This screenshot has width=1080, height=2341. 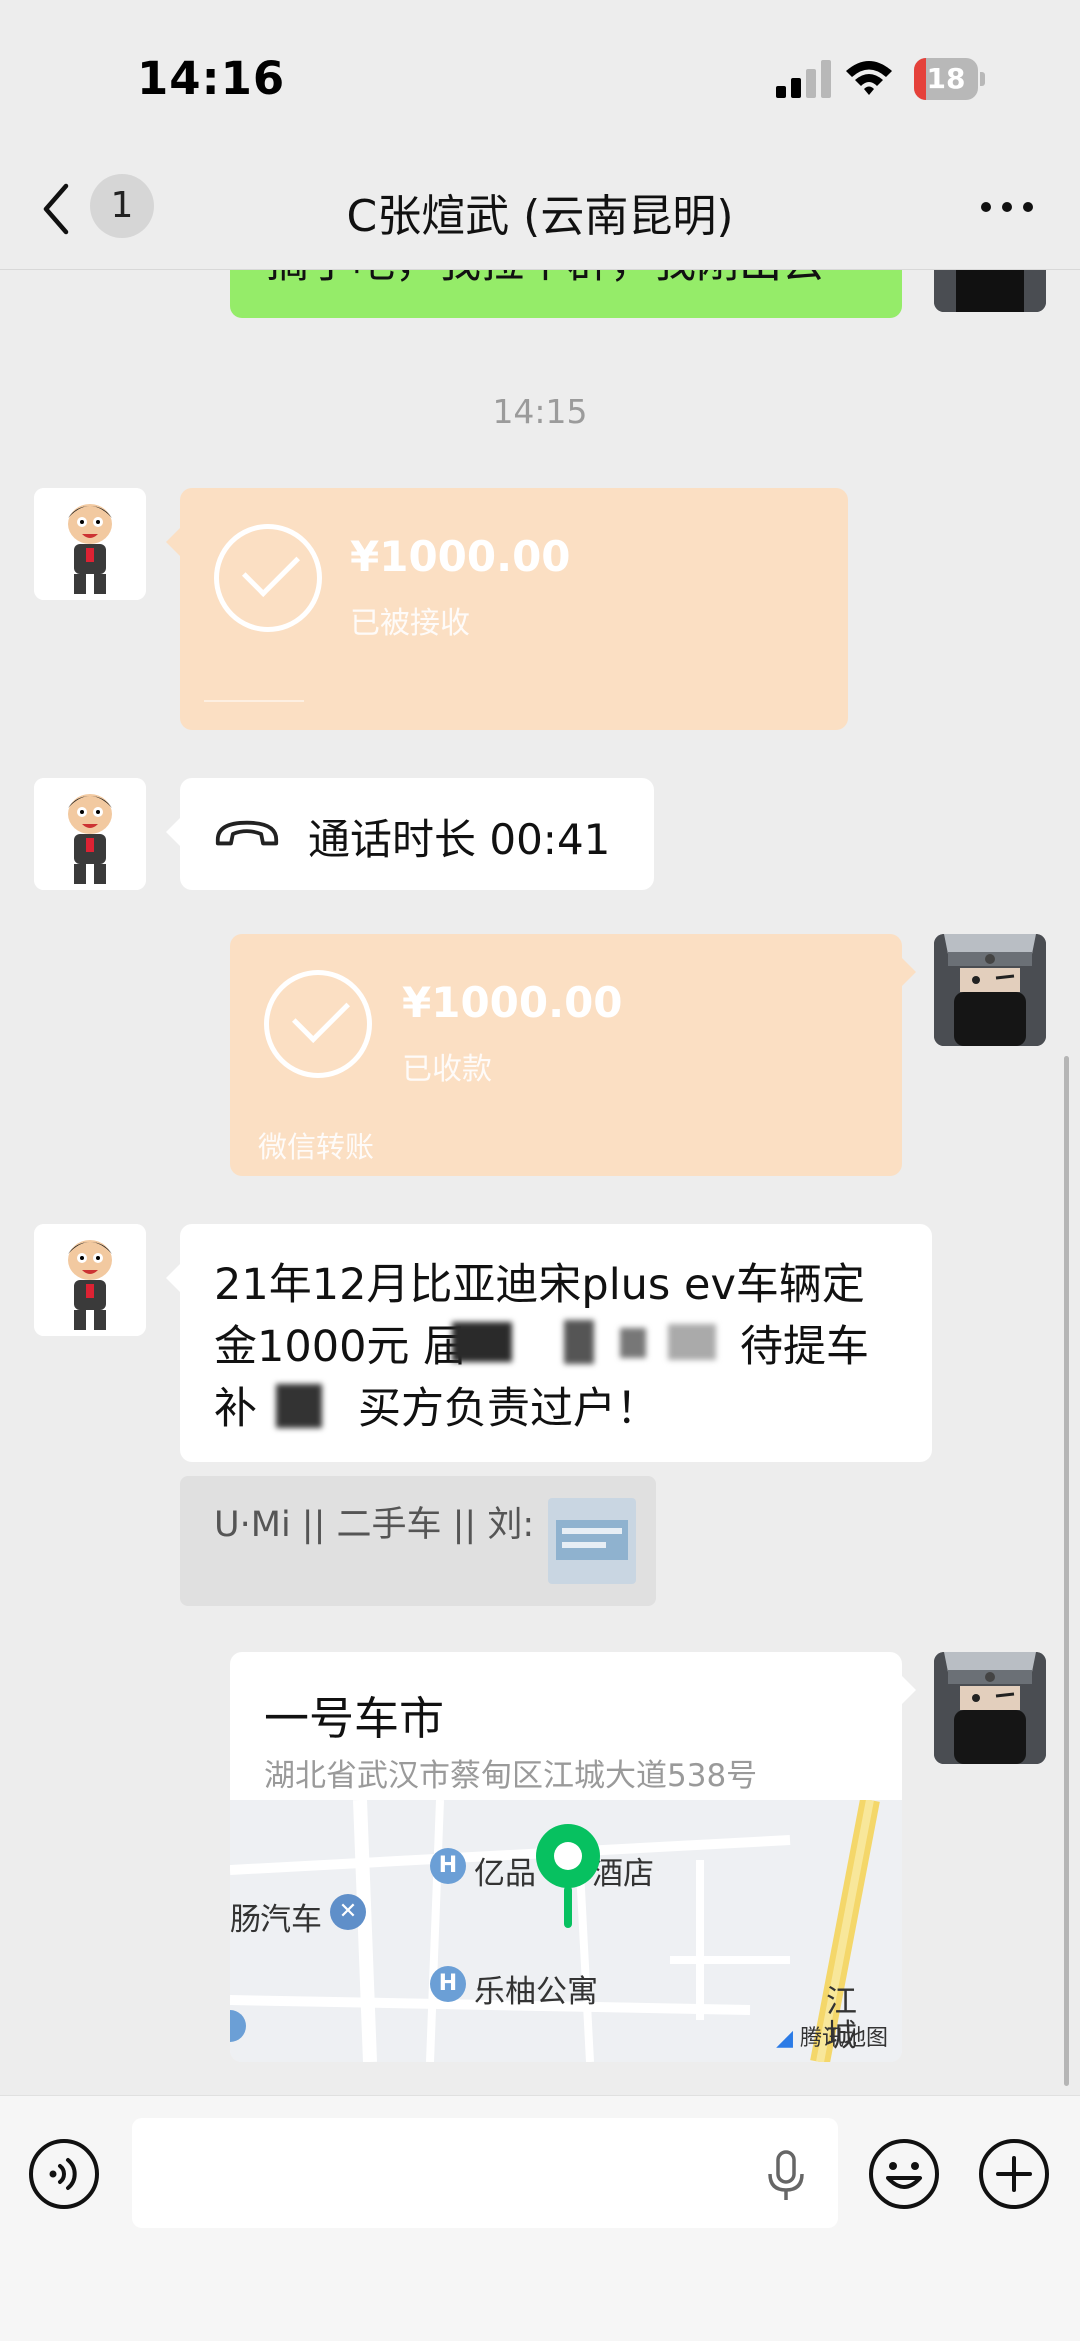 I want to click on message-line-2-start: 金1000元 届, so click(x=340, y=1347).